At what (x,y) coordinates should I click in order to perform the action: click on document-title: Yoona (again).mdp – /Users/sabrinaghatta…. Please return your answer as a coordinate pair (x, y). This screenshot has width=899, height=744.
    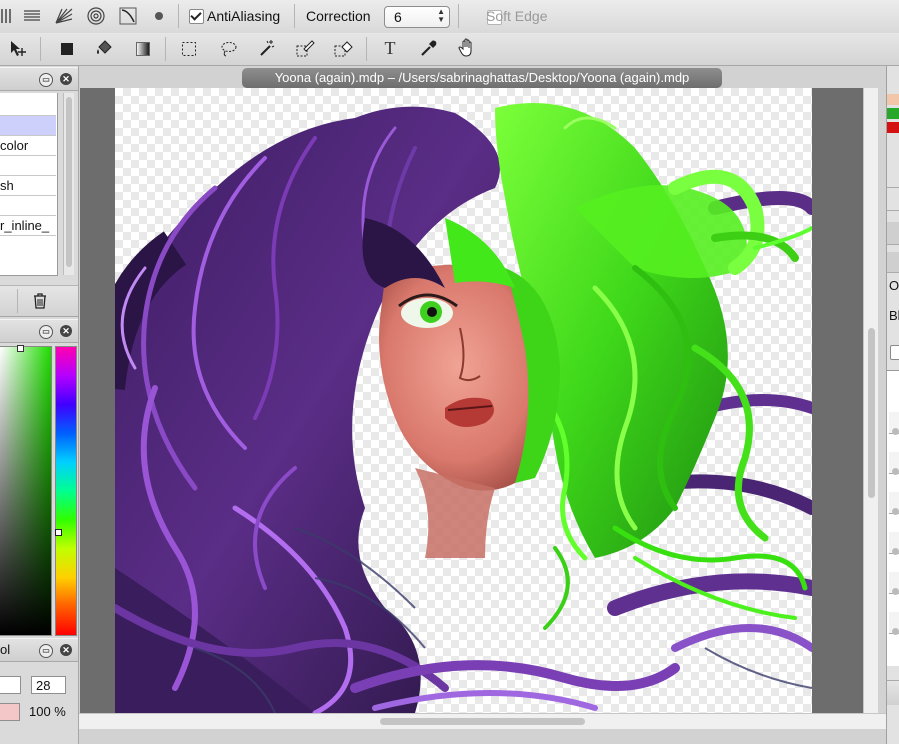
    Looking at the image, I should click on (482, 78).